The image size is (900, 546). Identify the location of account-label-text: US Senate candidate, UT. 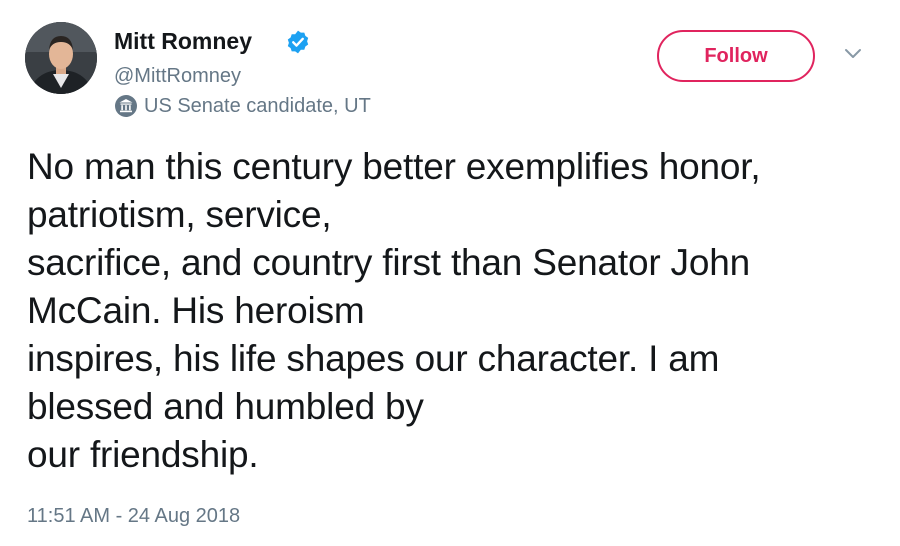
(257, 106).